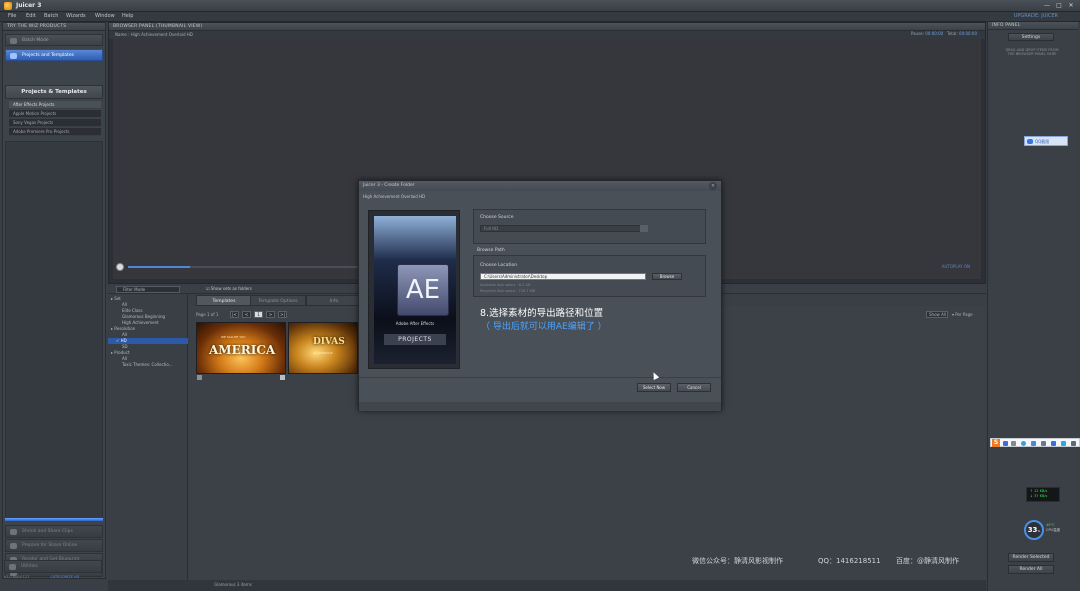 This screenshot has width=1080, height=591. What do you see at coordinates (540, 186) in the screenshot?
I see `dialog-title: Juicer 3 - Create Folder` at bounding box center [540, 186].